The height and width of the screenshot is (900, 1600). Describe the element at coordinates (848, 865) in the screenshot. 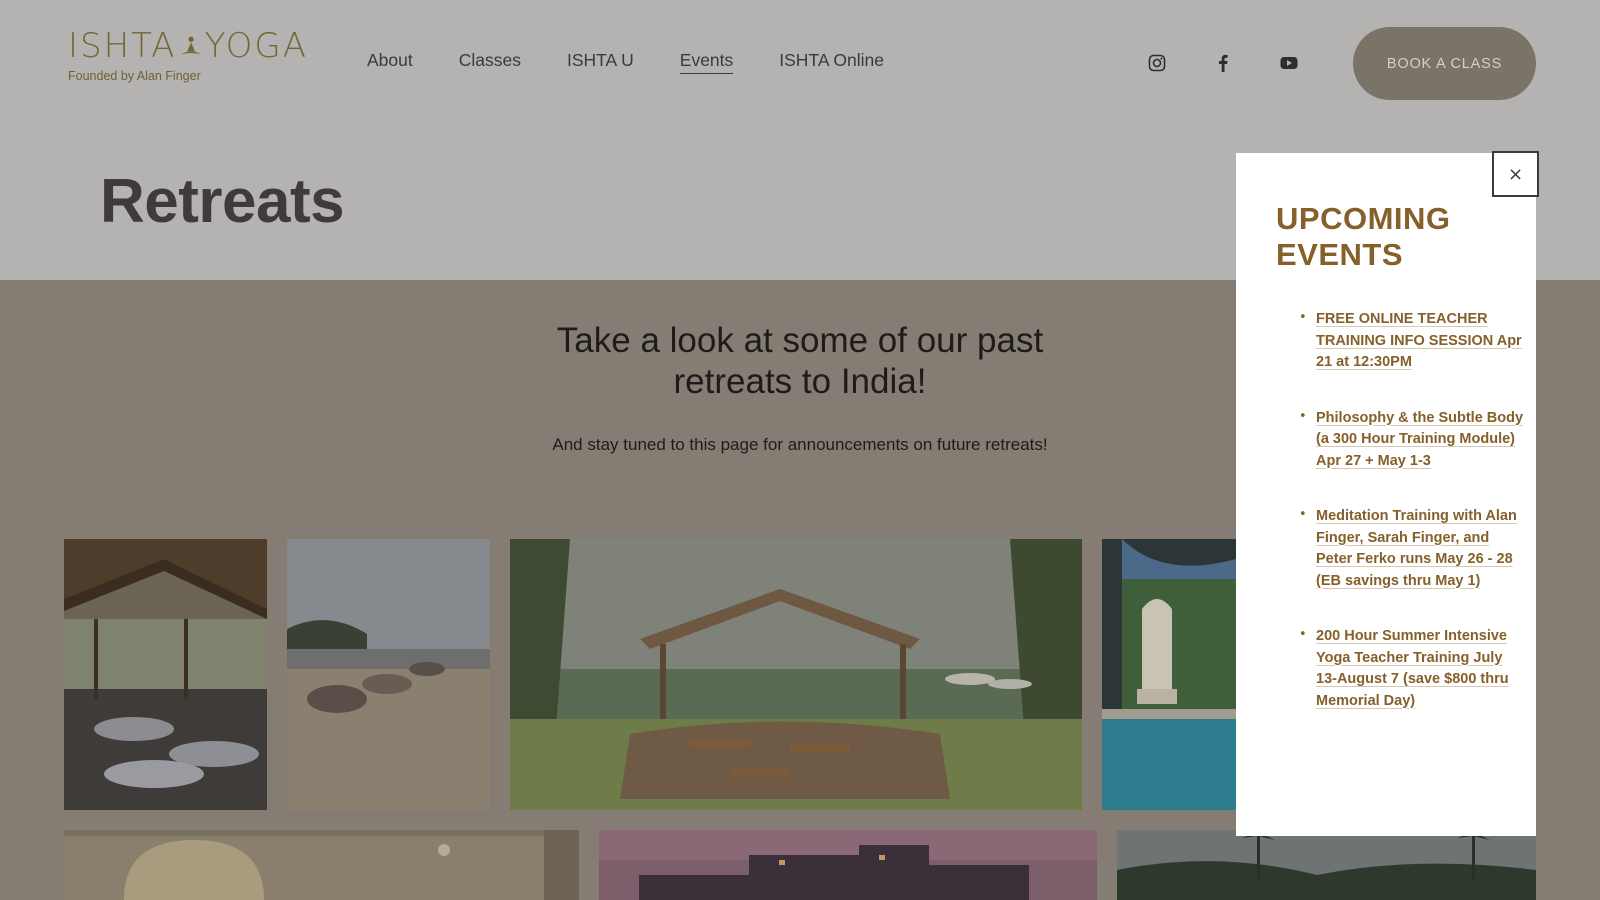

I see `gallery-photo-fort-sunset` at that location.